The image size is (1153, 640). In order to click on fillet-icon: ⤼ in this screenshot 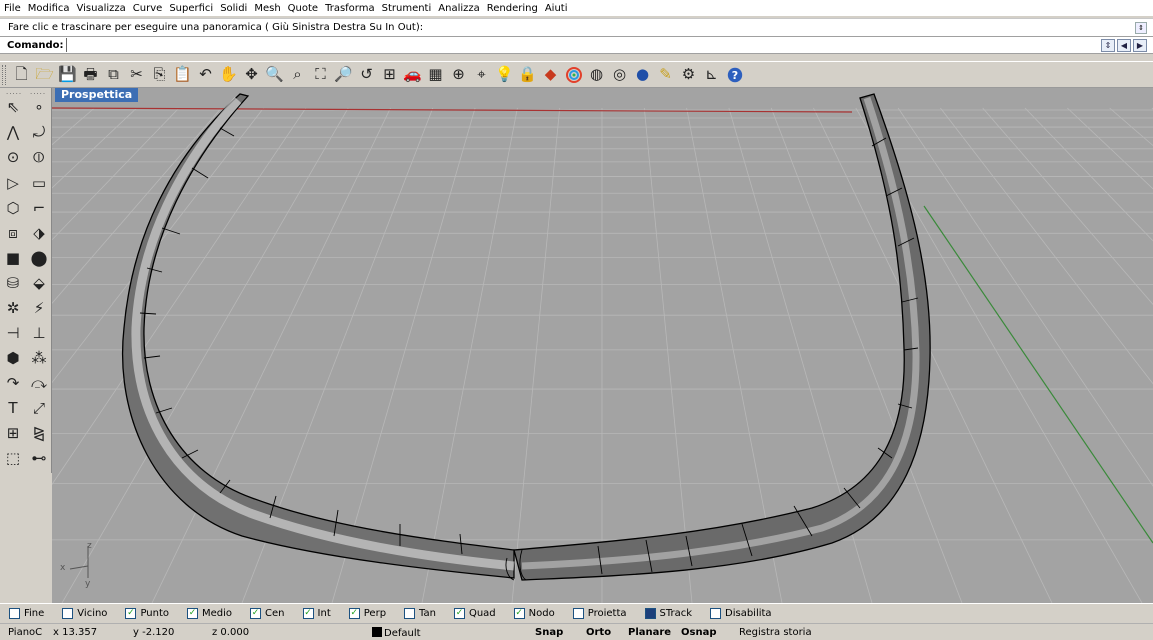, I will do `click(39, 383)`.